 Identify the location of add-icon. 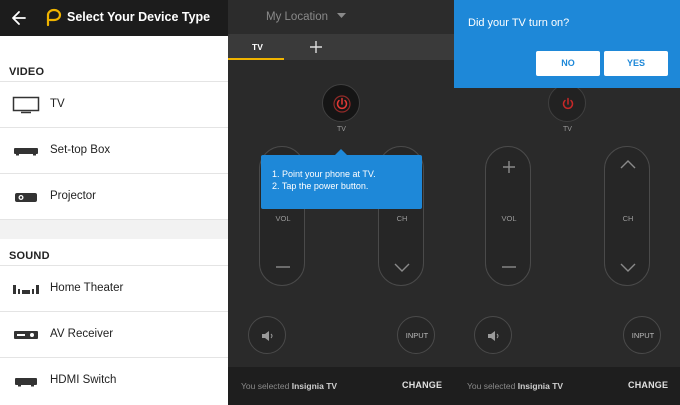
(316, 47).